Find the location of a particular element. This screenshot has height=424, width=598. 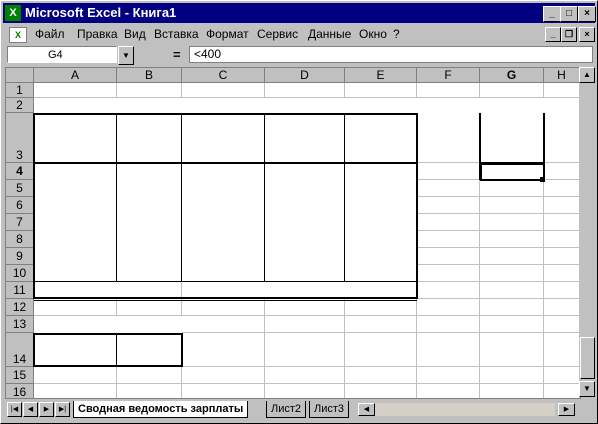

column-header-B: B is located at coordinates (149, 75).